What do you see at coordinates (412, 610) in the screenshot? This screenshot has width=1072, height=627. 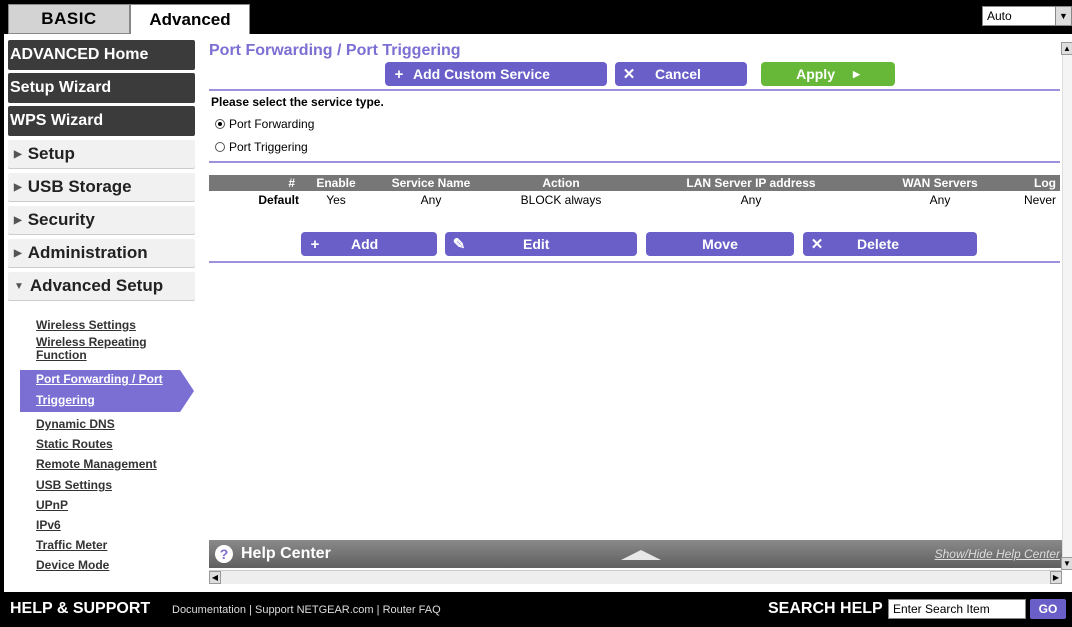 I see `router-faq-link: Router FAQ` at bounding box center [412, 610].